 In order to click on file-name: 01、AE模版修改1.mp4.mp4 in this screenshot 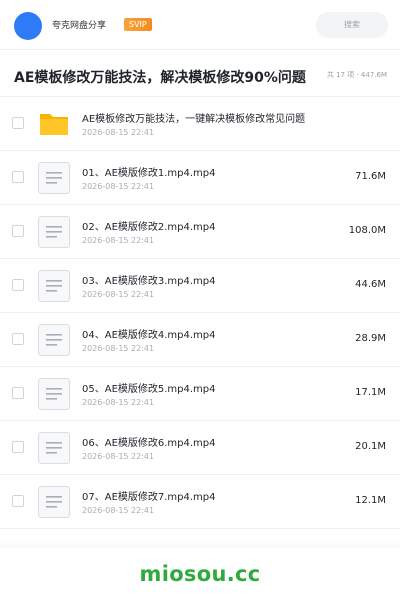, I will do `click(149, 173)`.